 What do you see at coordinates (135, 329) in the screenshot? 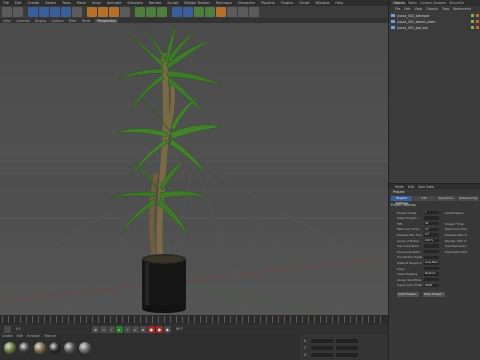
I see `next-key-icon: ▹` at bounding box center [135, 329].